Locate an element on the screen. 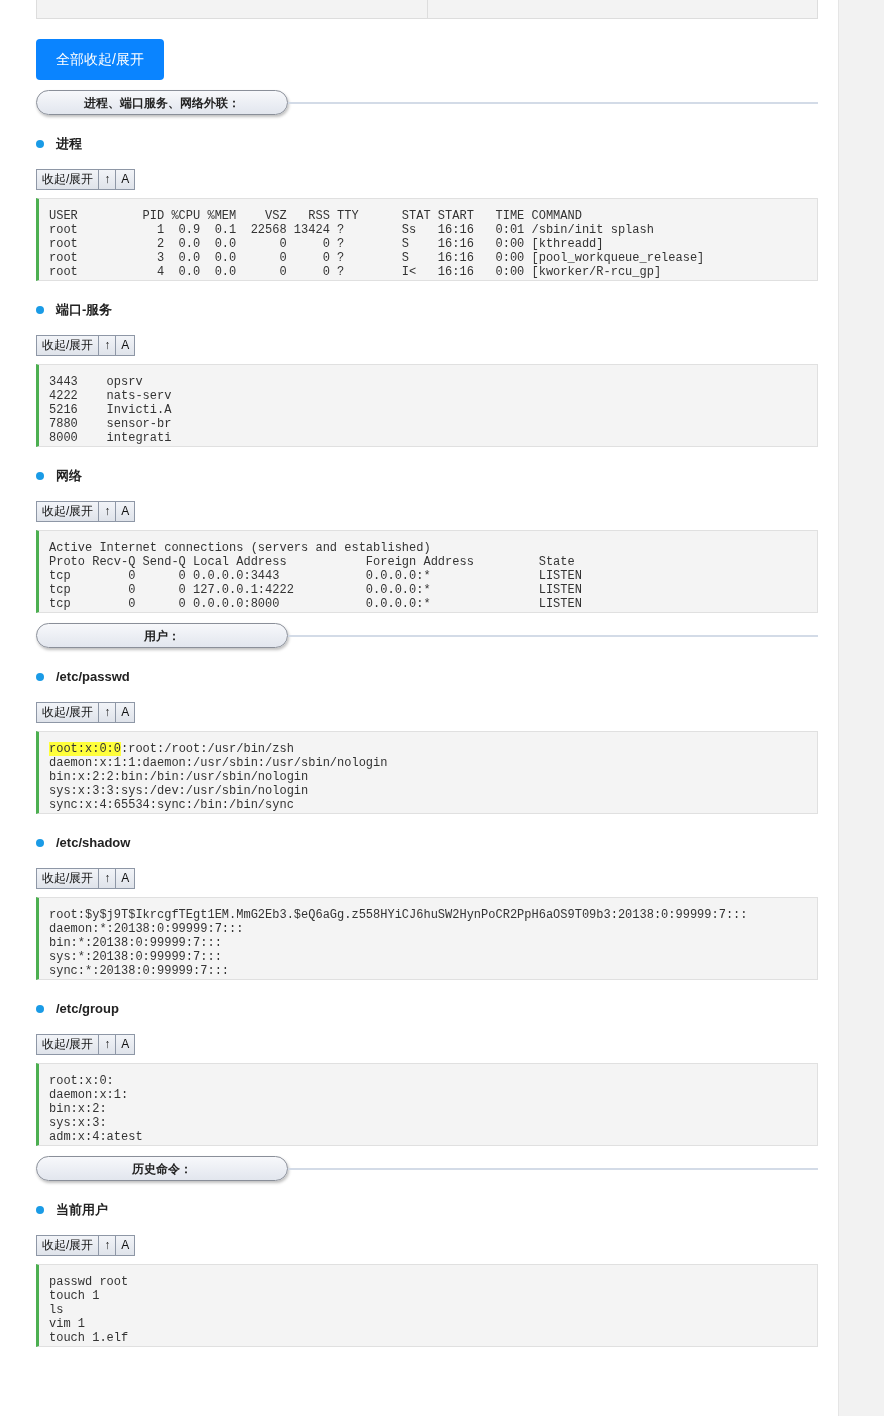 The width and height of the screenshot is (884, 1416). group-title: 端口-服务 is located at coordinates (84, 310).